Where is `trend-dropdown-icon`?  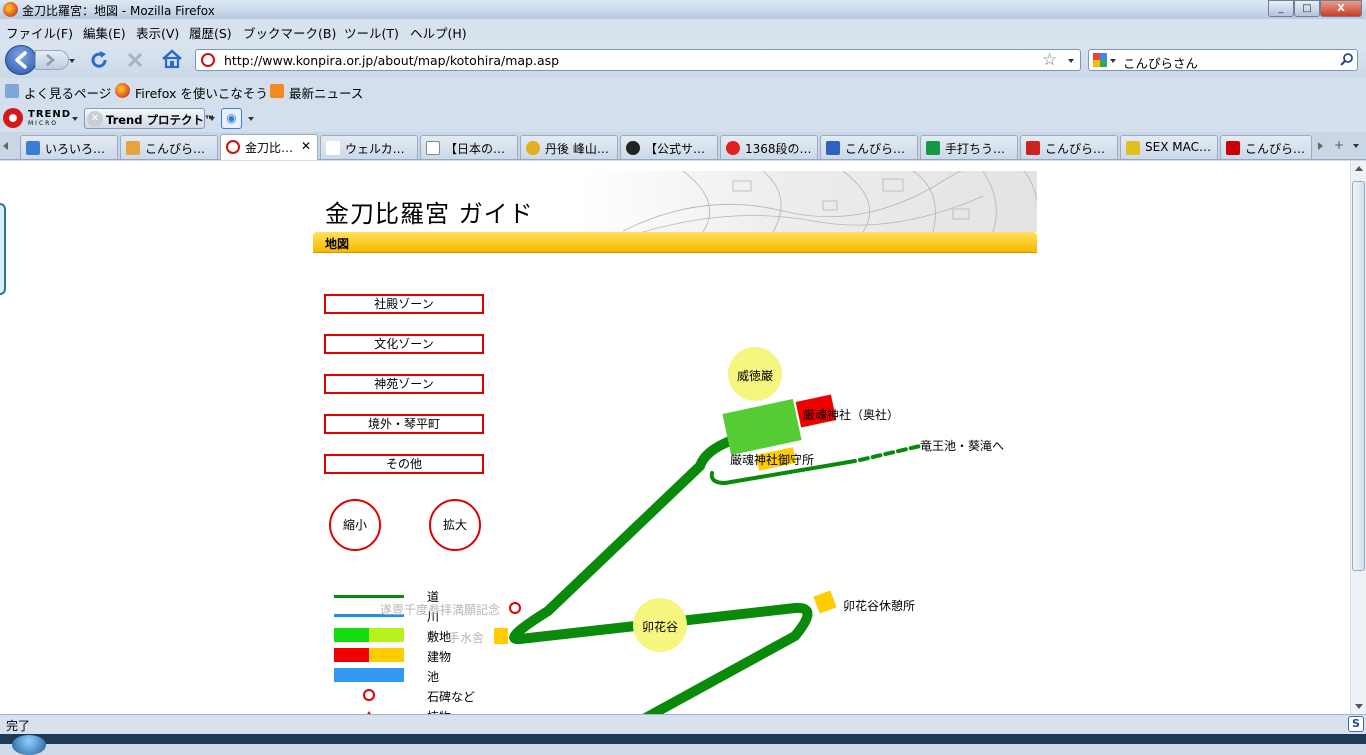 trend-dropdown-icon is located at coordinates (75, 119).